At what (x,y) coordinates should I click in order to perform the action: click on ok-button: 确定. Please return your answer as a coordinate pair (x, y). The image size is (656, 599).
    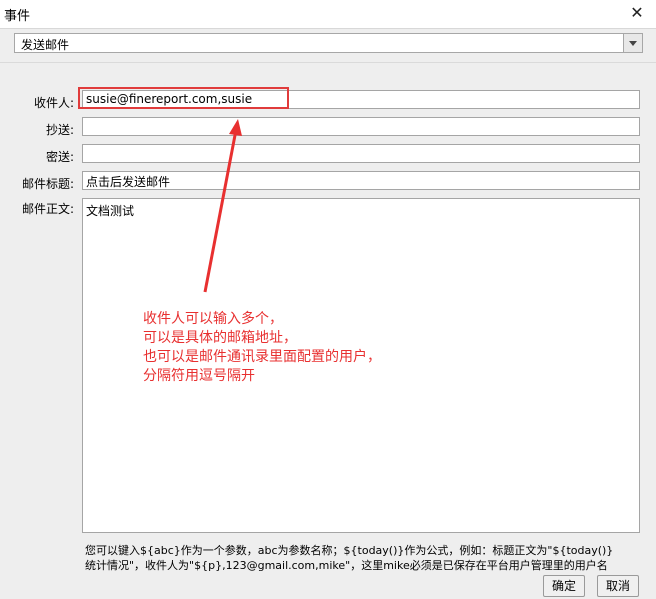
    Looking at the image, I should click on (564, 586).